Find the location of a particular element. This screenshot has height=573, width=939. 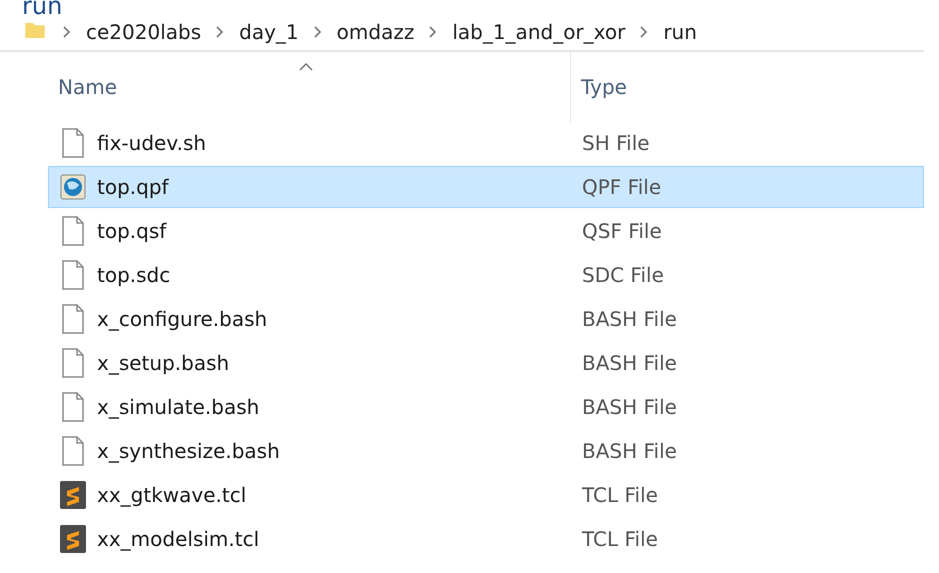

file-type: SH File is located at coordinates (616, 143).